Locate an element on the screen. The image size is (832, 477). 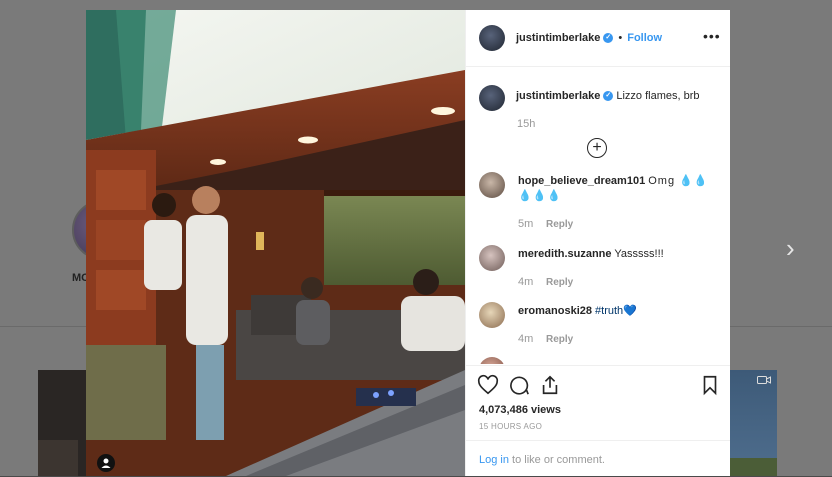
commenter-username: meredith.suzanne is located at coordinates (565, 254).